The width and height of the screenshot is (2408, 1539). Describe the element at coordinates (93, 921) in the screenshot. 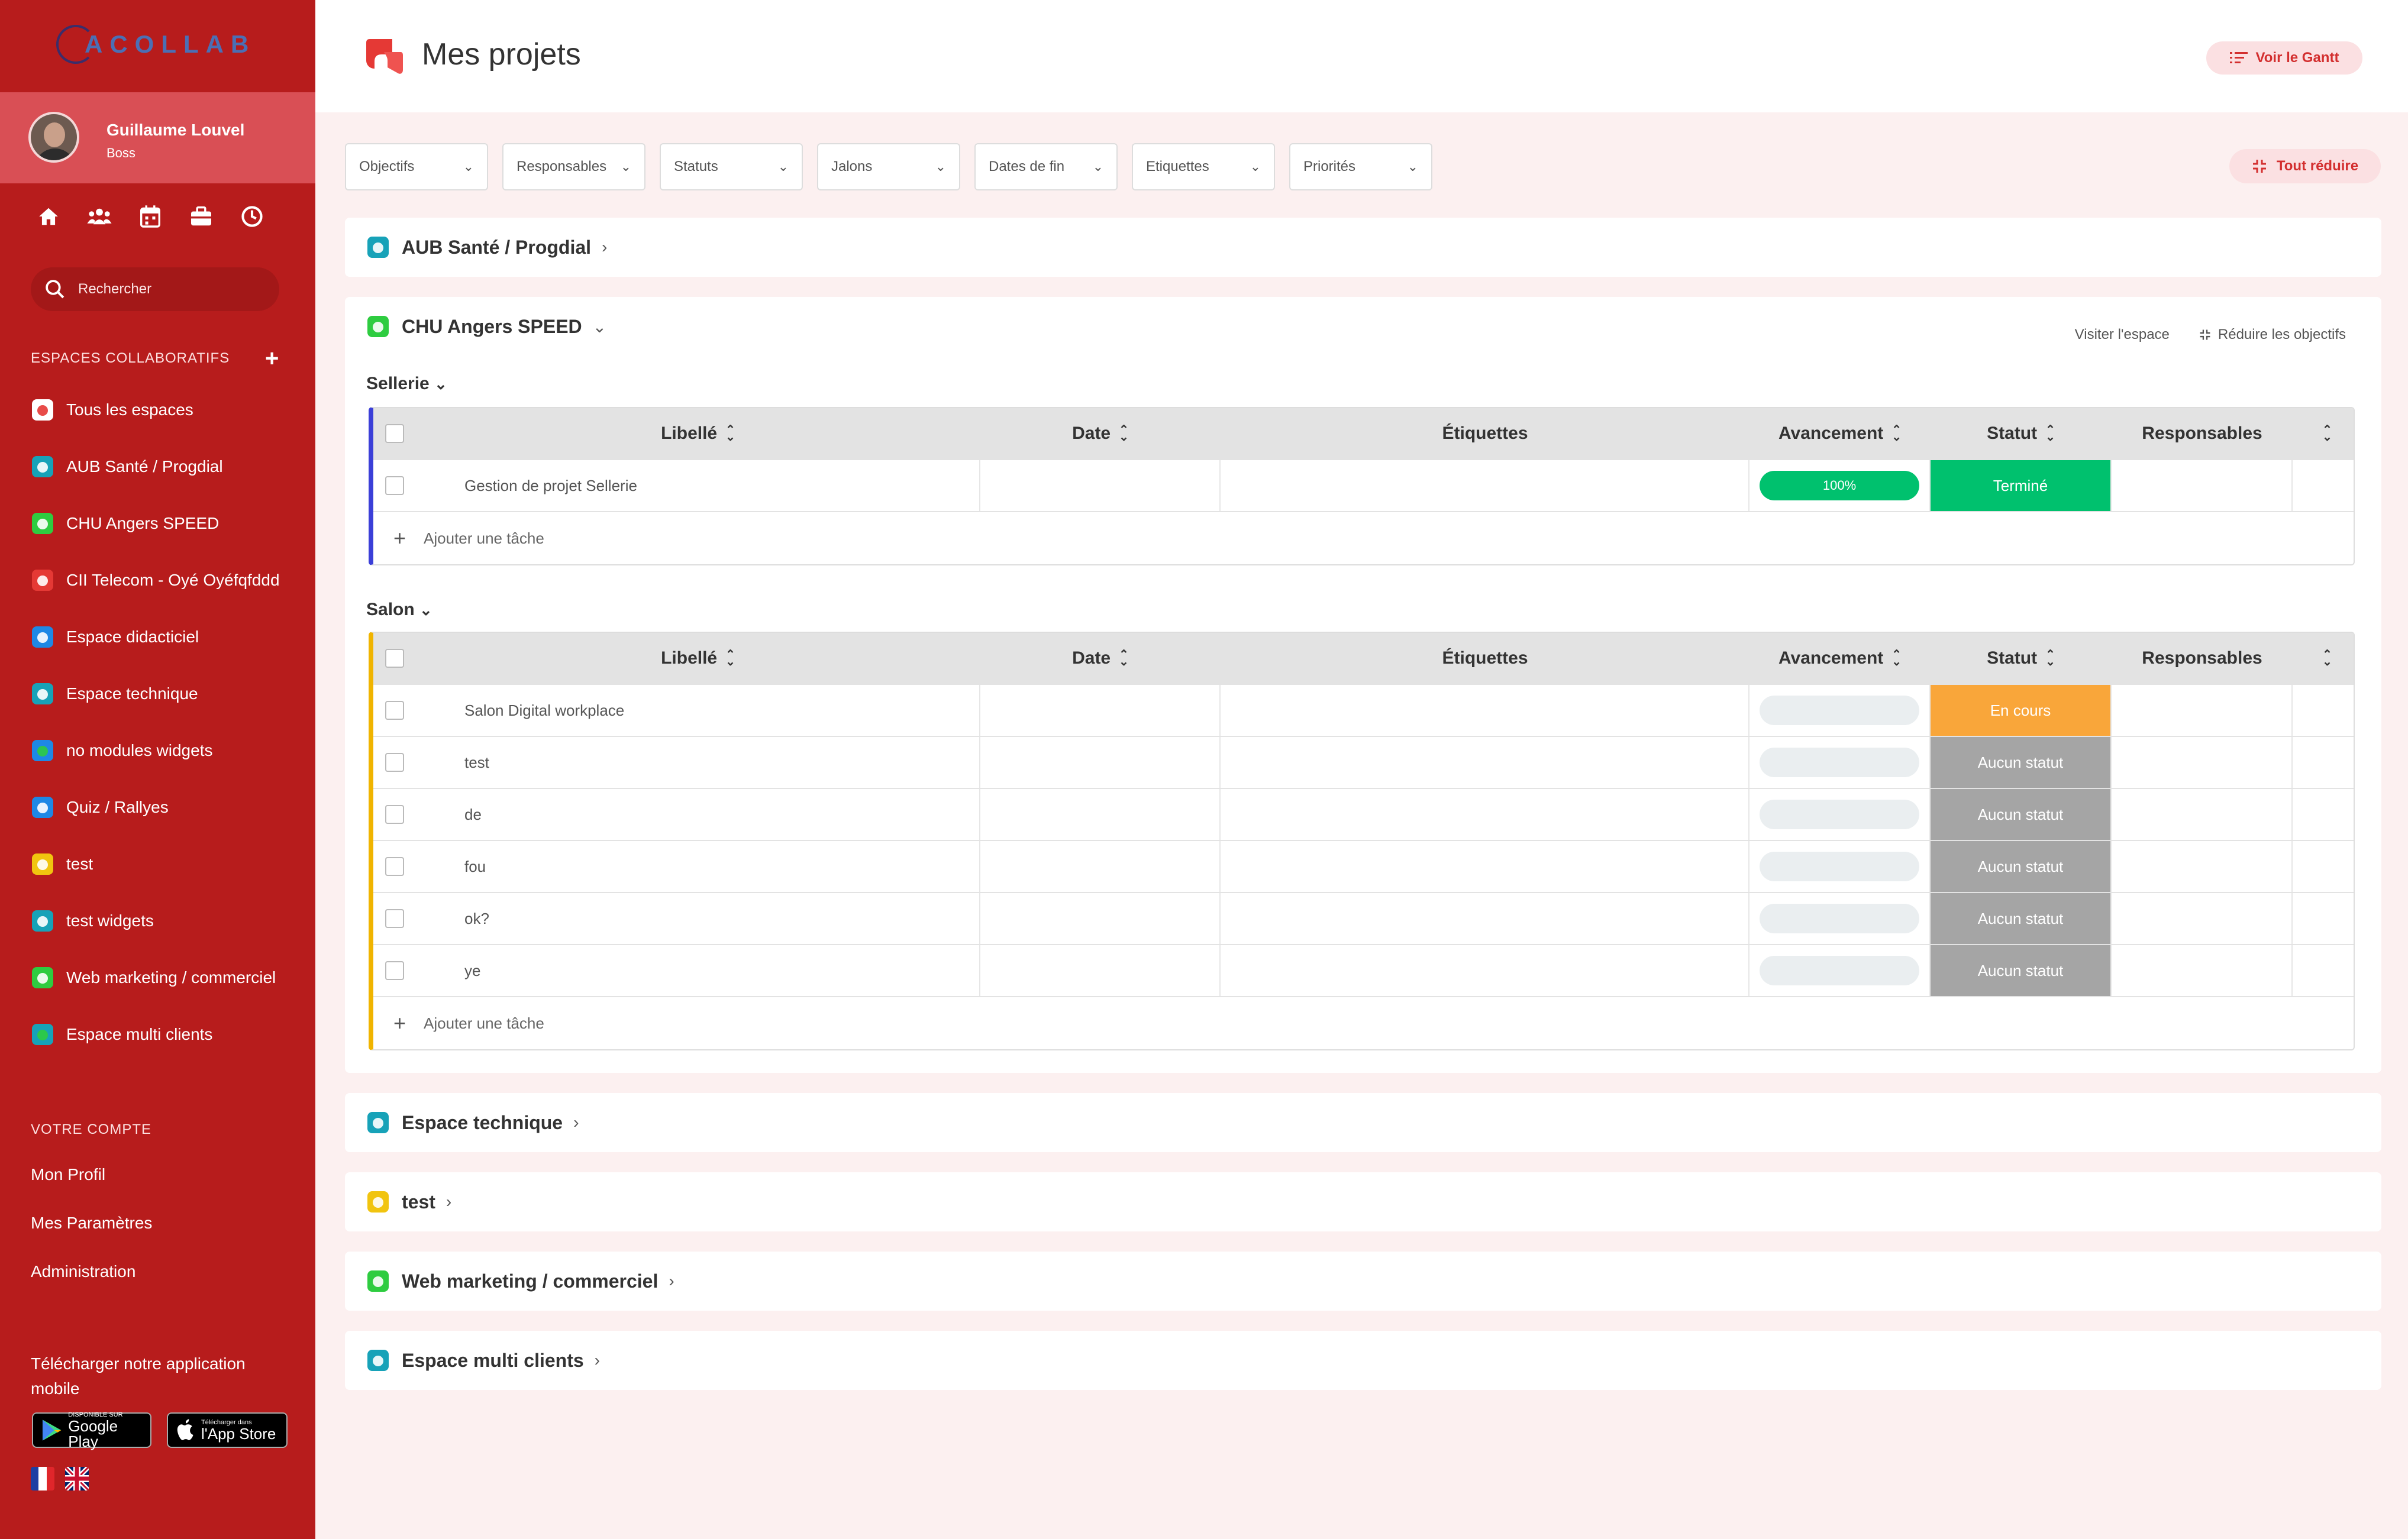

I see `space-item-test-widgets: test widgets` at that location.